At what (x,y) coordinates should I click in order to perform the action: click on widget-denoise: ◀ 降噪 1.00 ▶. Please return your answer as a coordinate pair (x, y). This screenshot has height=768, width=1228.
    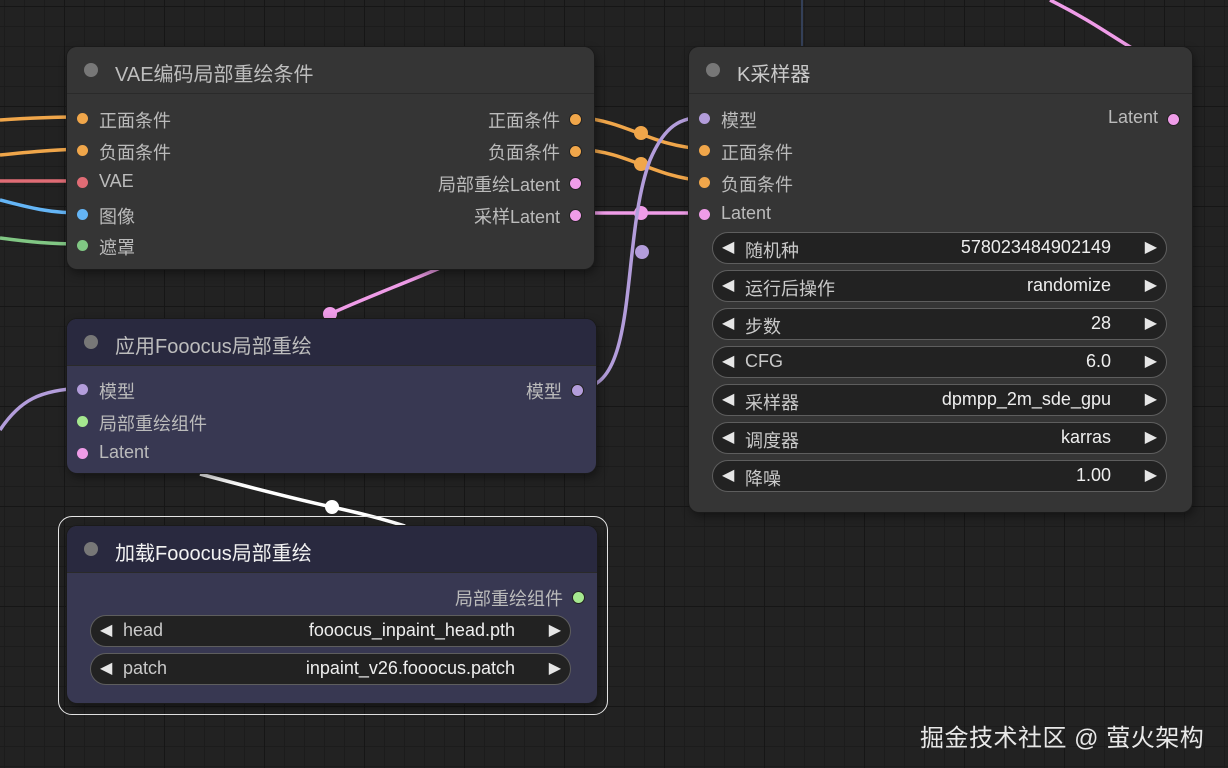
    Looking at the image, I should click on (939, 476).